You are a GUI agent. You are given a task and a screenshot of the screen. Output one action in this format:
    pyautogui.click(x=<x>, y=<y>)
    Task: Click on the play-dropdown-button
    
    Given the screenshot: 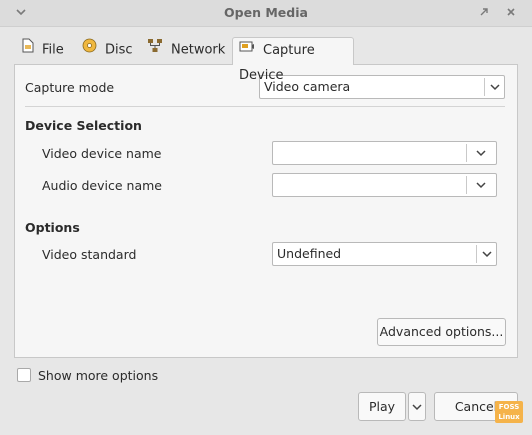 What is the action you would take?
    pyautogui.click(x=417, y=406)
    